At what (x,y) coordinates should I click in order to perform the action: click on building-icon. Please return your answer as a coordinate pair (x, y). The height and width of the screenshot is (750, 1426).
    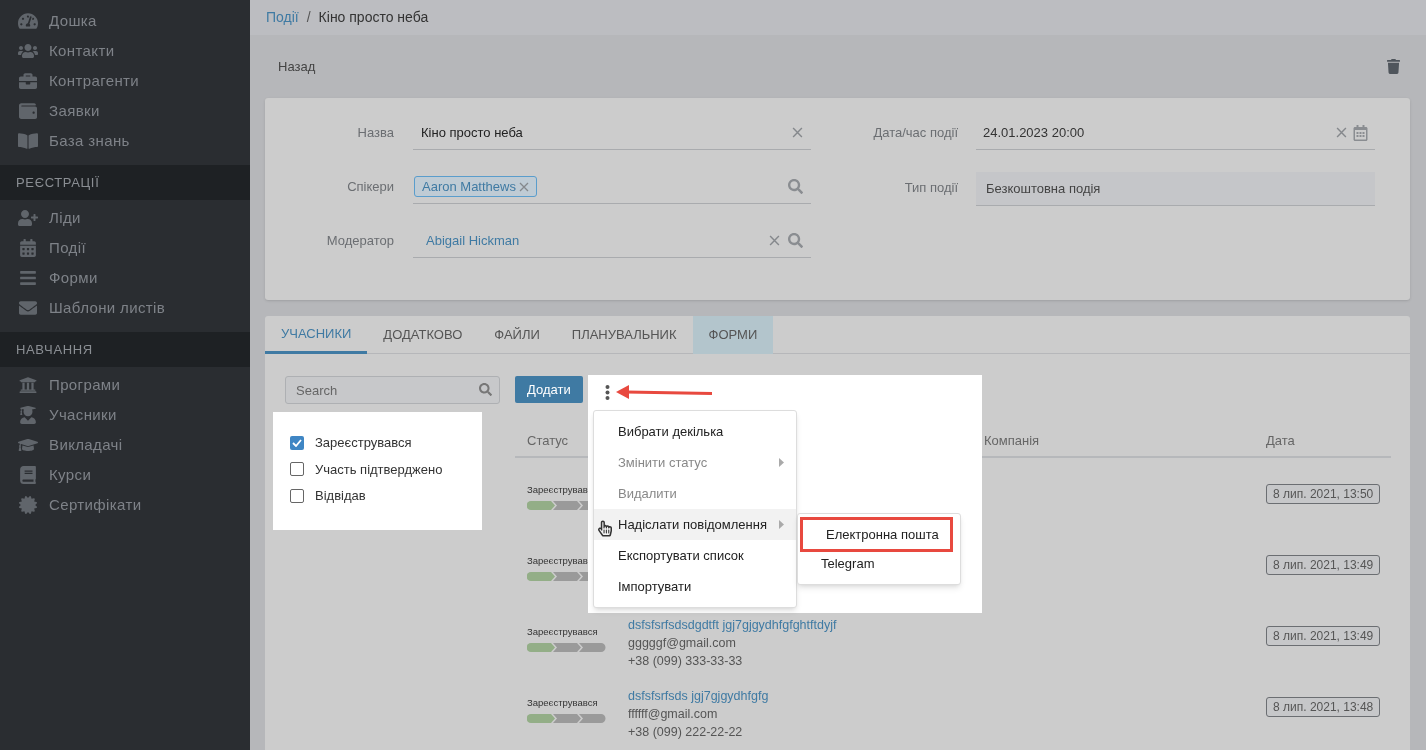
    Looking at the image, I should click on (28, 385).